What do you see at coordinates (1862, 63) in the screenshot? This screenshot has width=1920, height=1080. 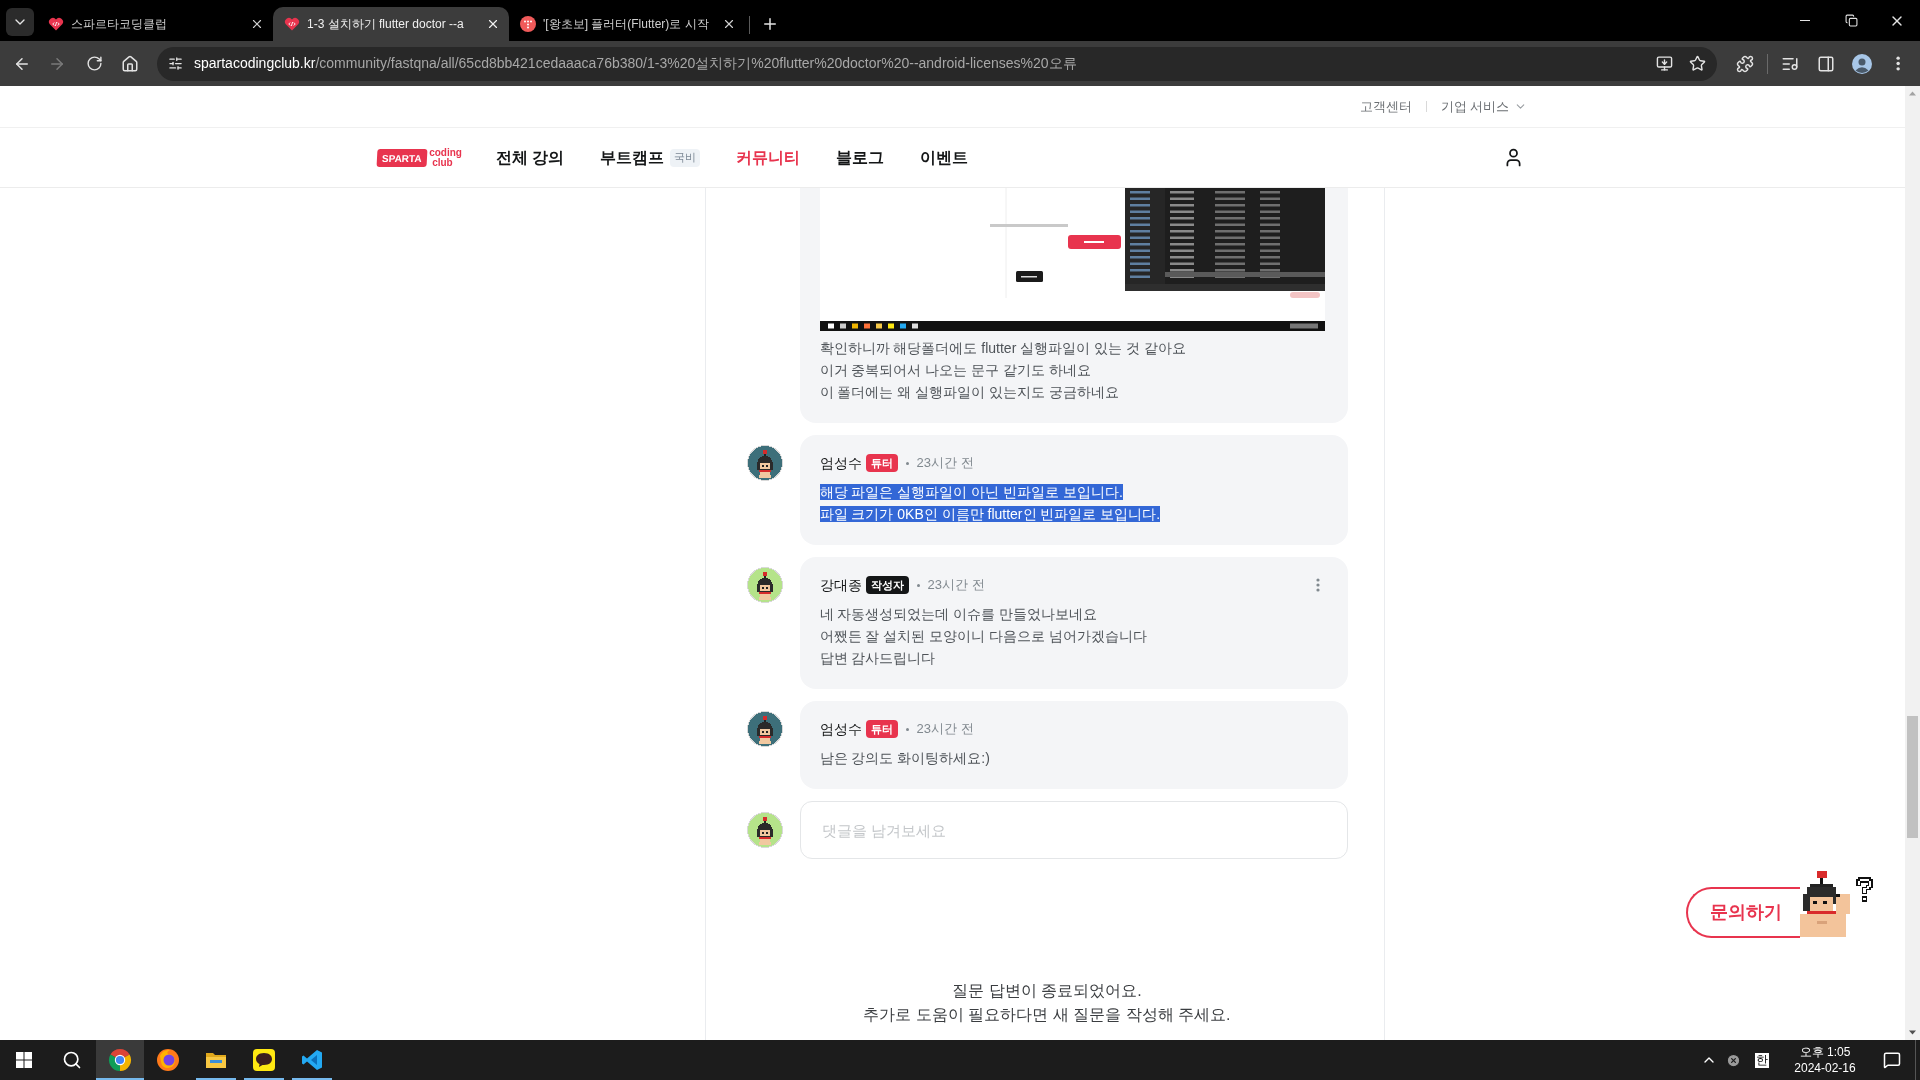 I see `profile-avatar-icon` at bounding box center [1862, 63].